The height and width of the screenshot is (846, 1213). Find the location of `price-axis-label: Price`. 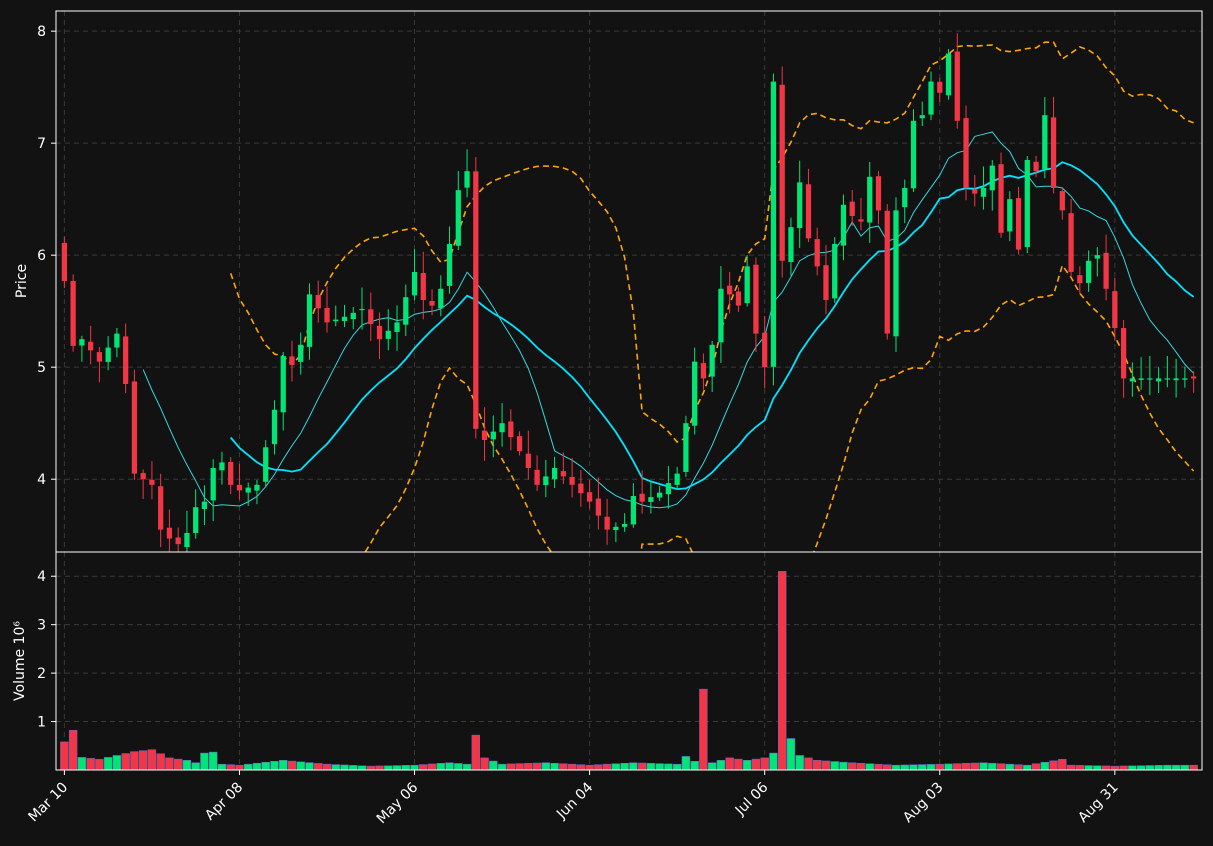

price-axis-label: Price is located at coordinates (22, 281).